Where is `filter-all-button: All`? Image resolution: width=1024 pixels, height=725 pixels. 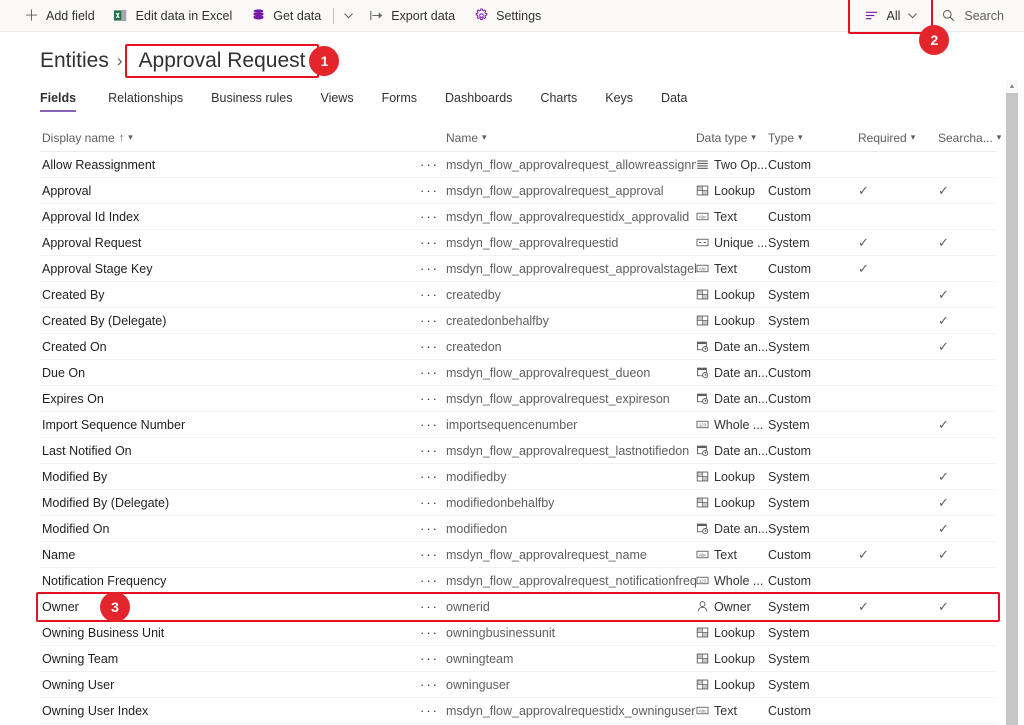
filter-all-button: All is located at coordinates (890, 16).